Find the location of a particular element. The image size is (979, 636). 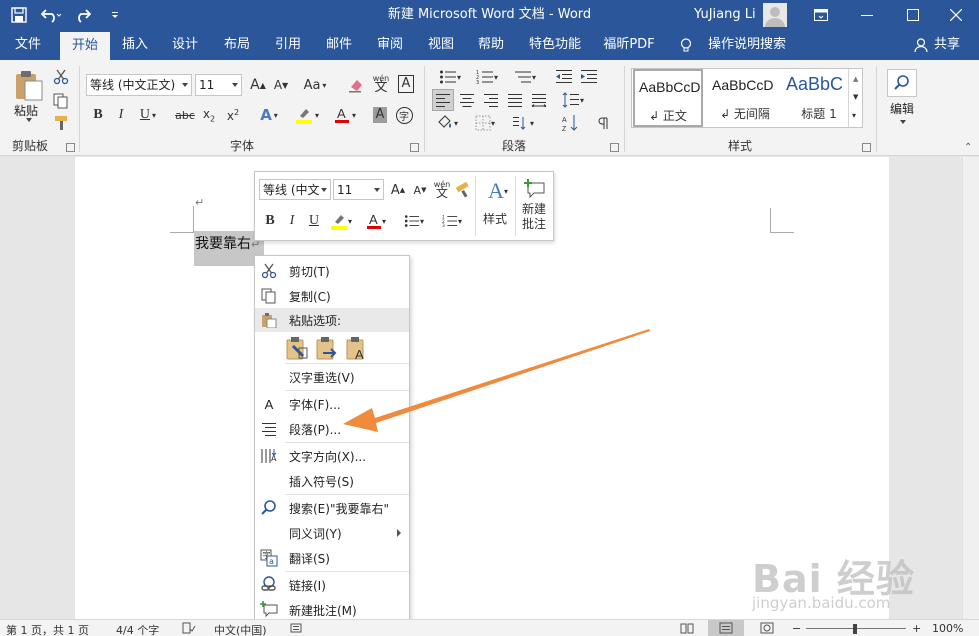

proofing-icon is located at coordinates (189, 629).